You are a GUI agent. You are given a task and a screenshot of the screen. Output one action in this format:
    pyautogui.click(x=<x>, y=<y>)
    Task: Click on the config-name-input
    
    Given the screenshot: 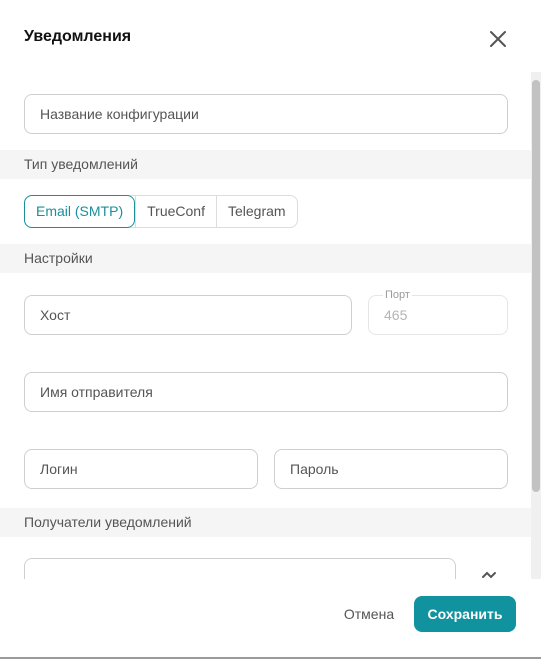 What is the action you would take?
    pyautogui.click(x=266, y=114)
    